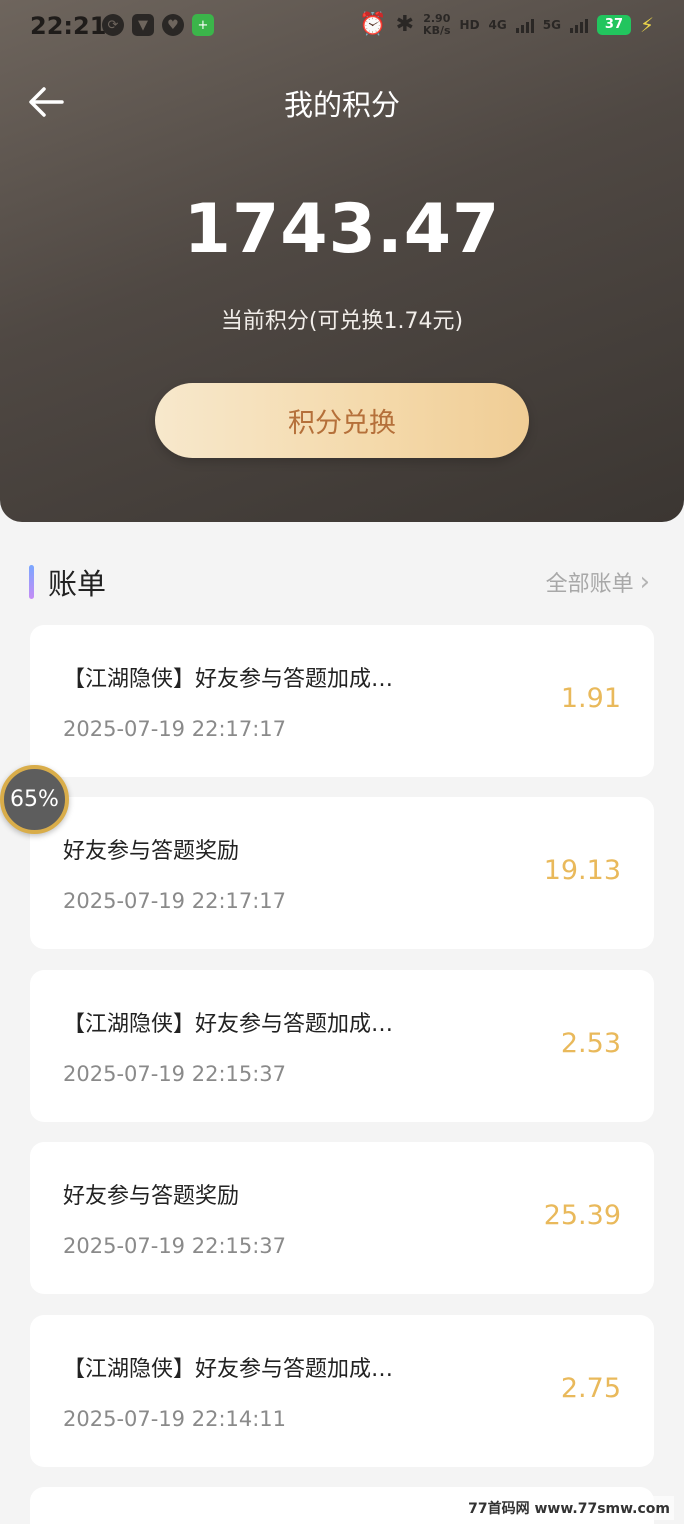  Describe the element at coordinates (342, 229) in the screenshot. I see `points-value: 1743.47` at that location.